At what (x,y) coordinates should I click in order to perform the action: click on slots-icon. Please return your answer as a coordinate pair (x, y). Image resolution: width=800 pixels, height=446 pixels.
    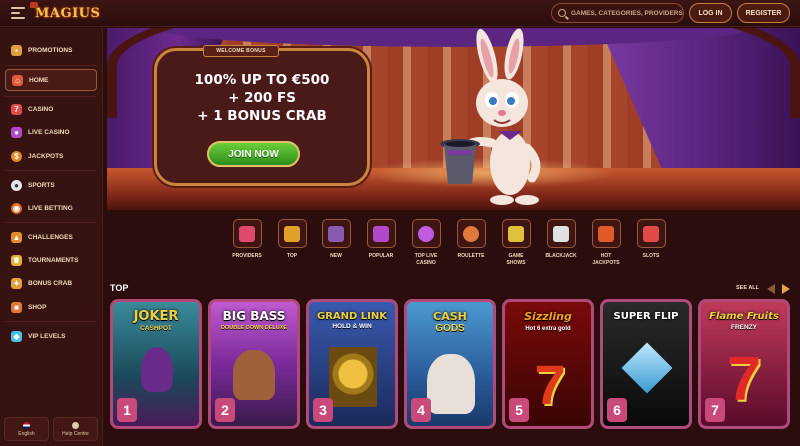
    Looking at the image, I should click on (651, 233).